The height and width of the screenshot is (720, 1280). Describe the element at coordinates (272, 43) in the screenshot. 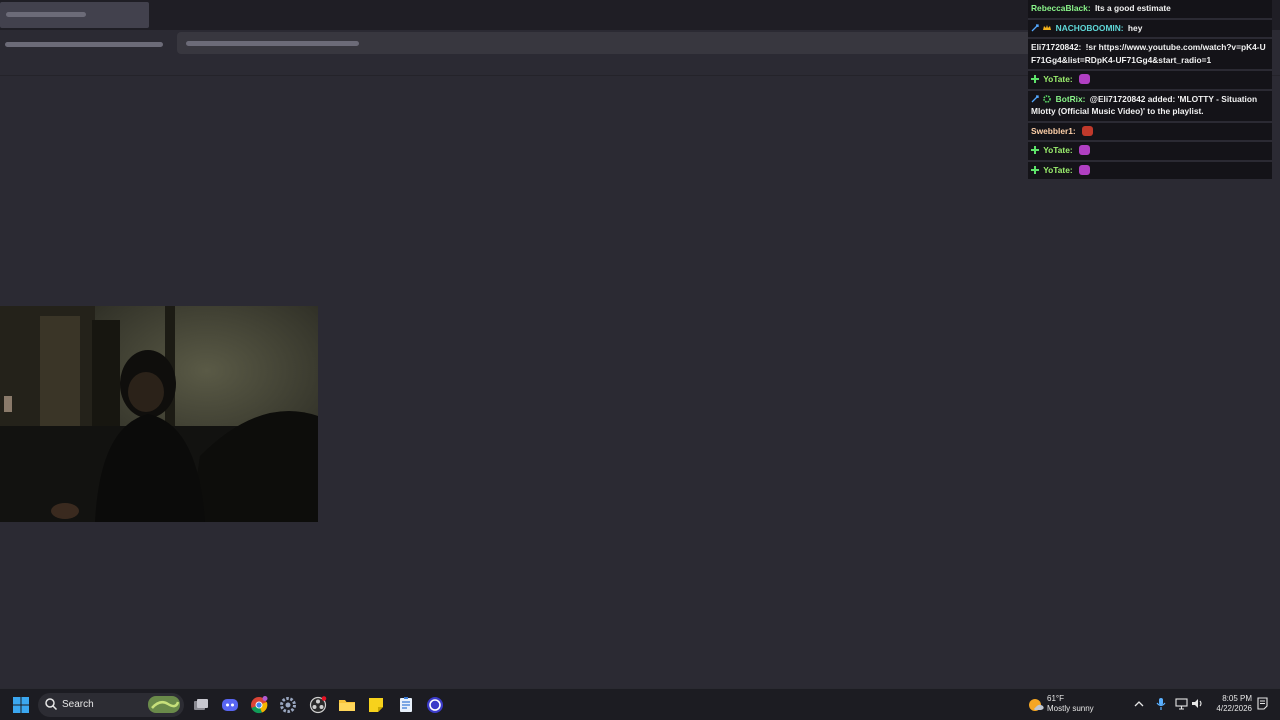

I see `address-placeholder` at that location.